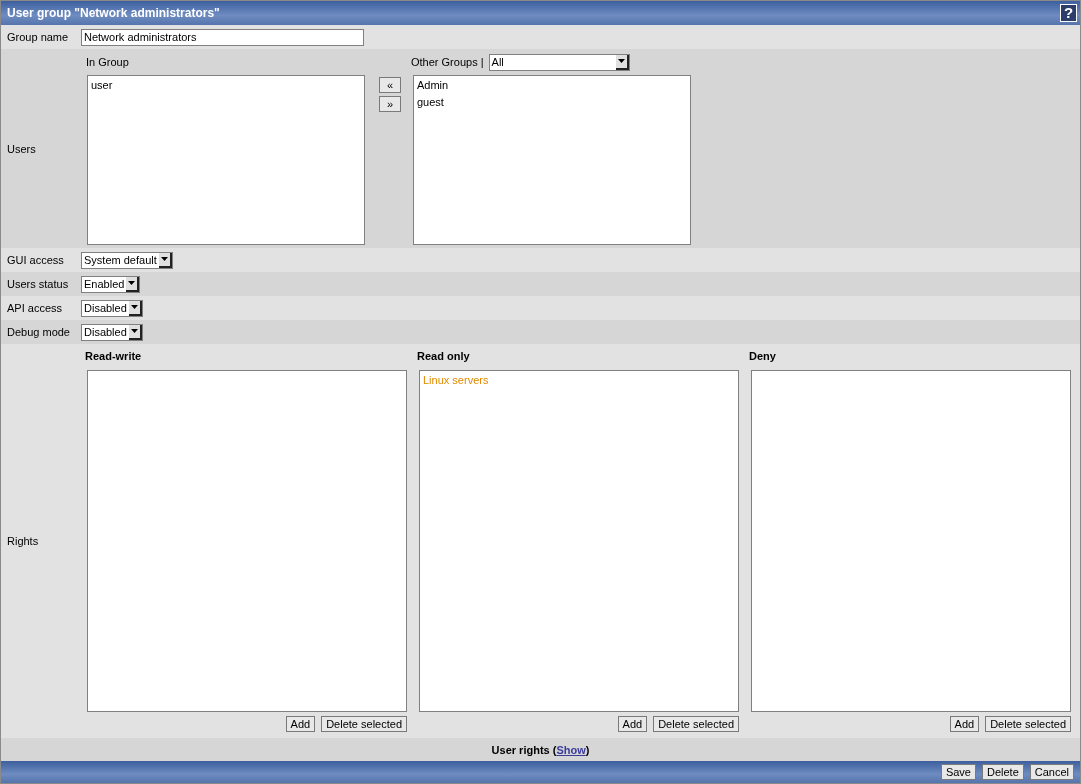 This screenshot has width=1081, height=784. Describe the element at coordinates (447, 62) in the screenshot. I see `list-heading: Other Groups |` at that location.